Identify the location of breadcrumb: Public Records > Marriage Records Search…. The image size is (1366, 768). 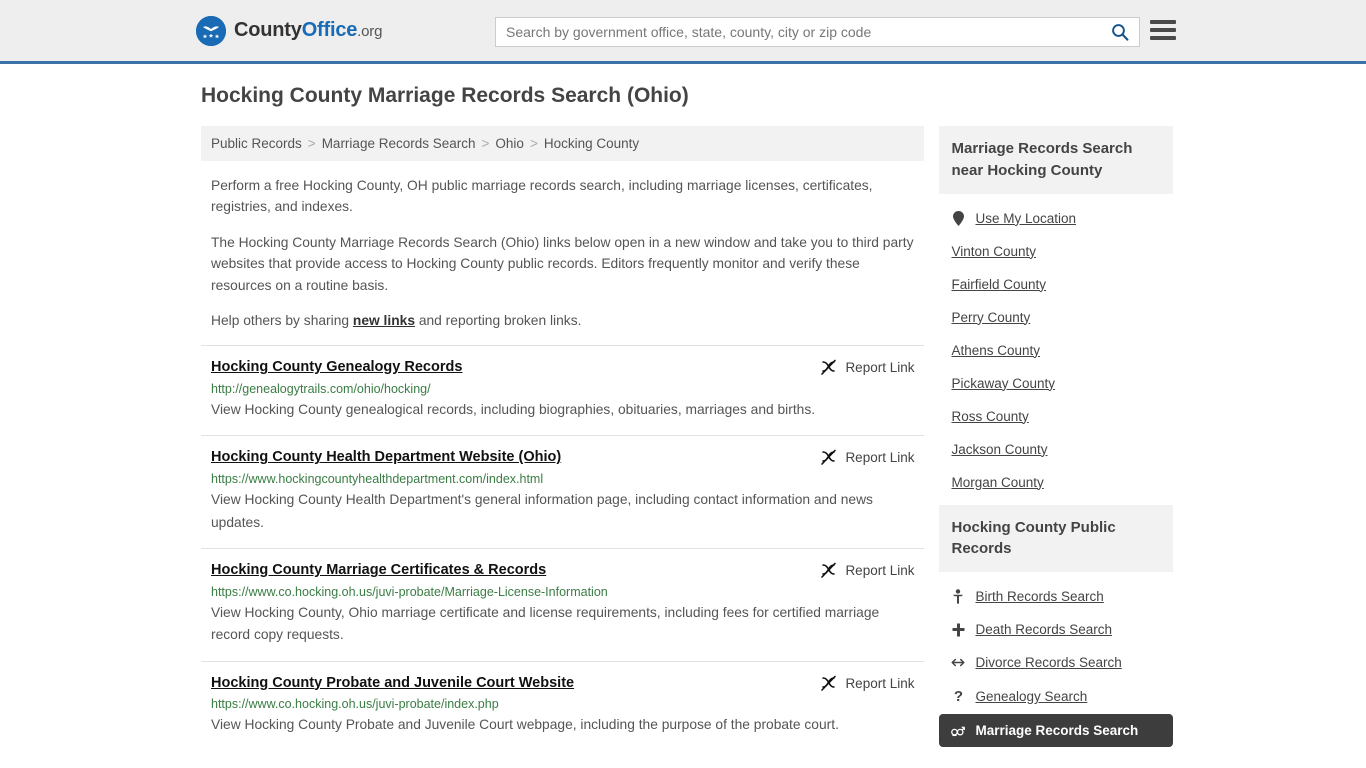
(563, 143).